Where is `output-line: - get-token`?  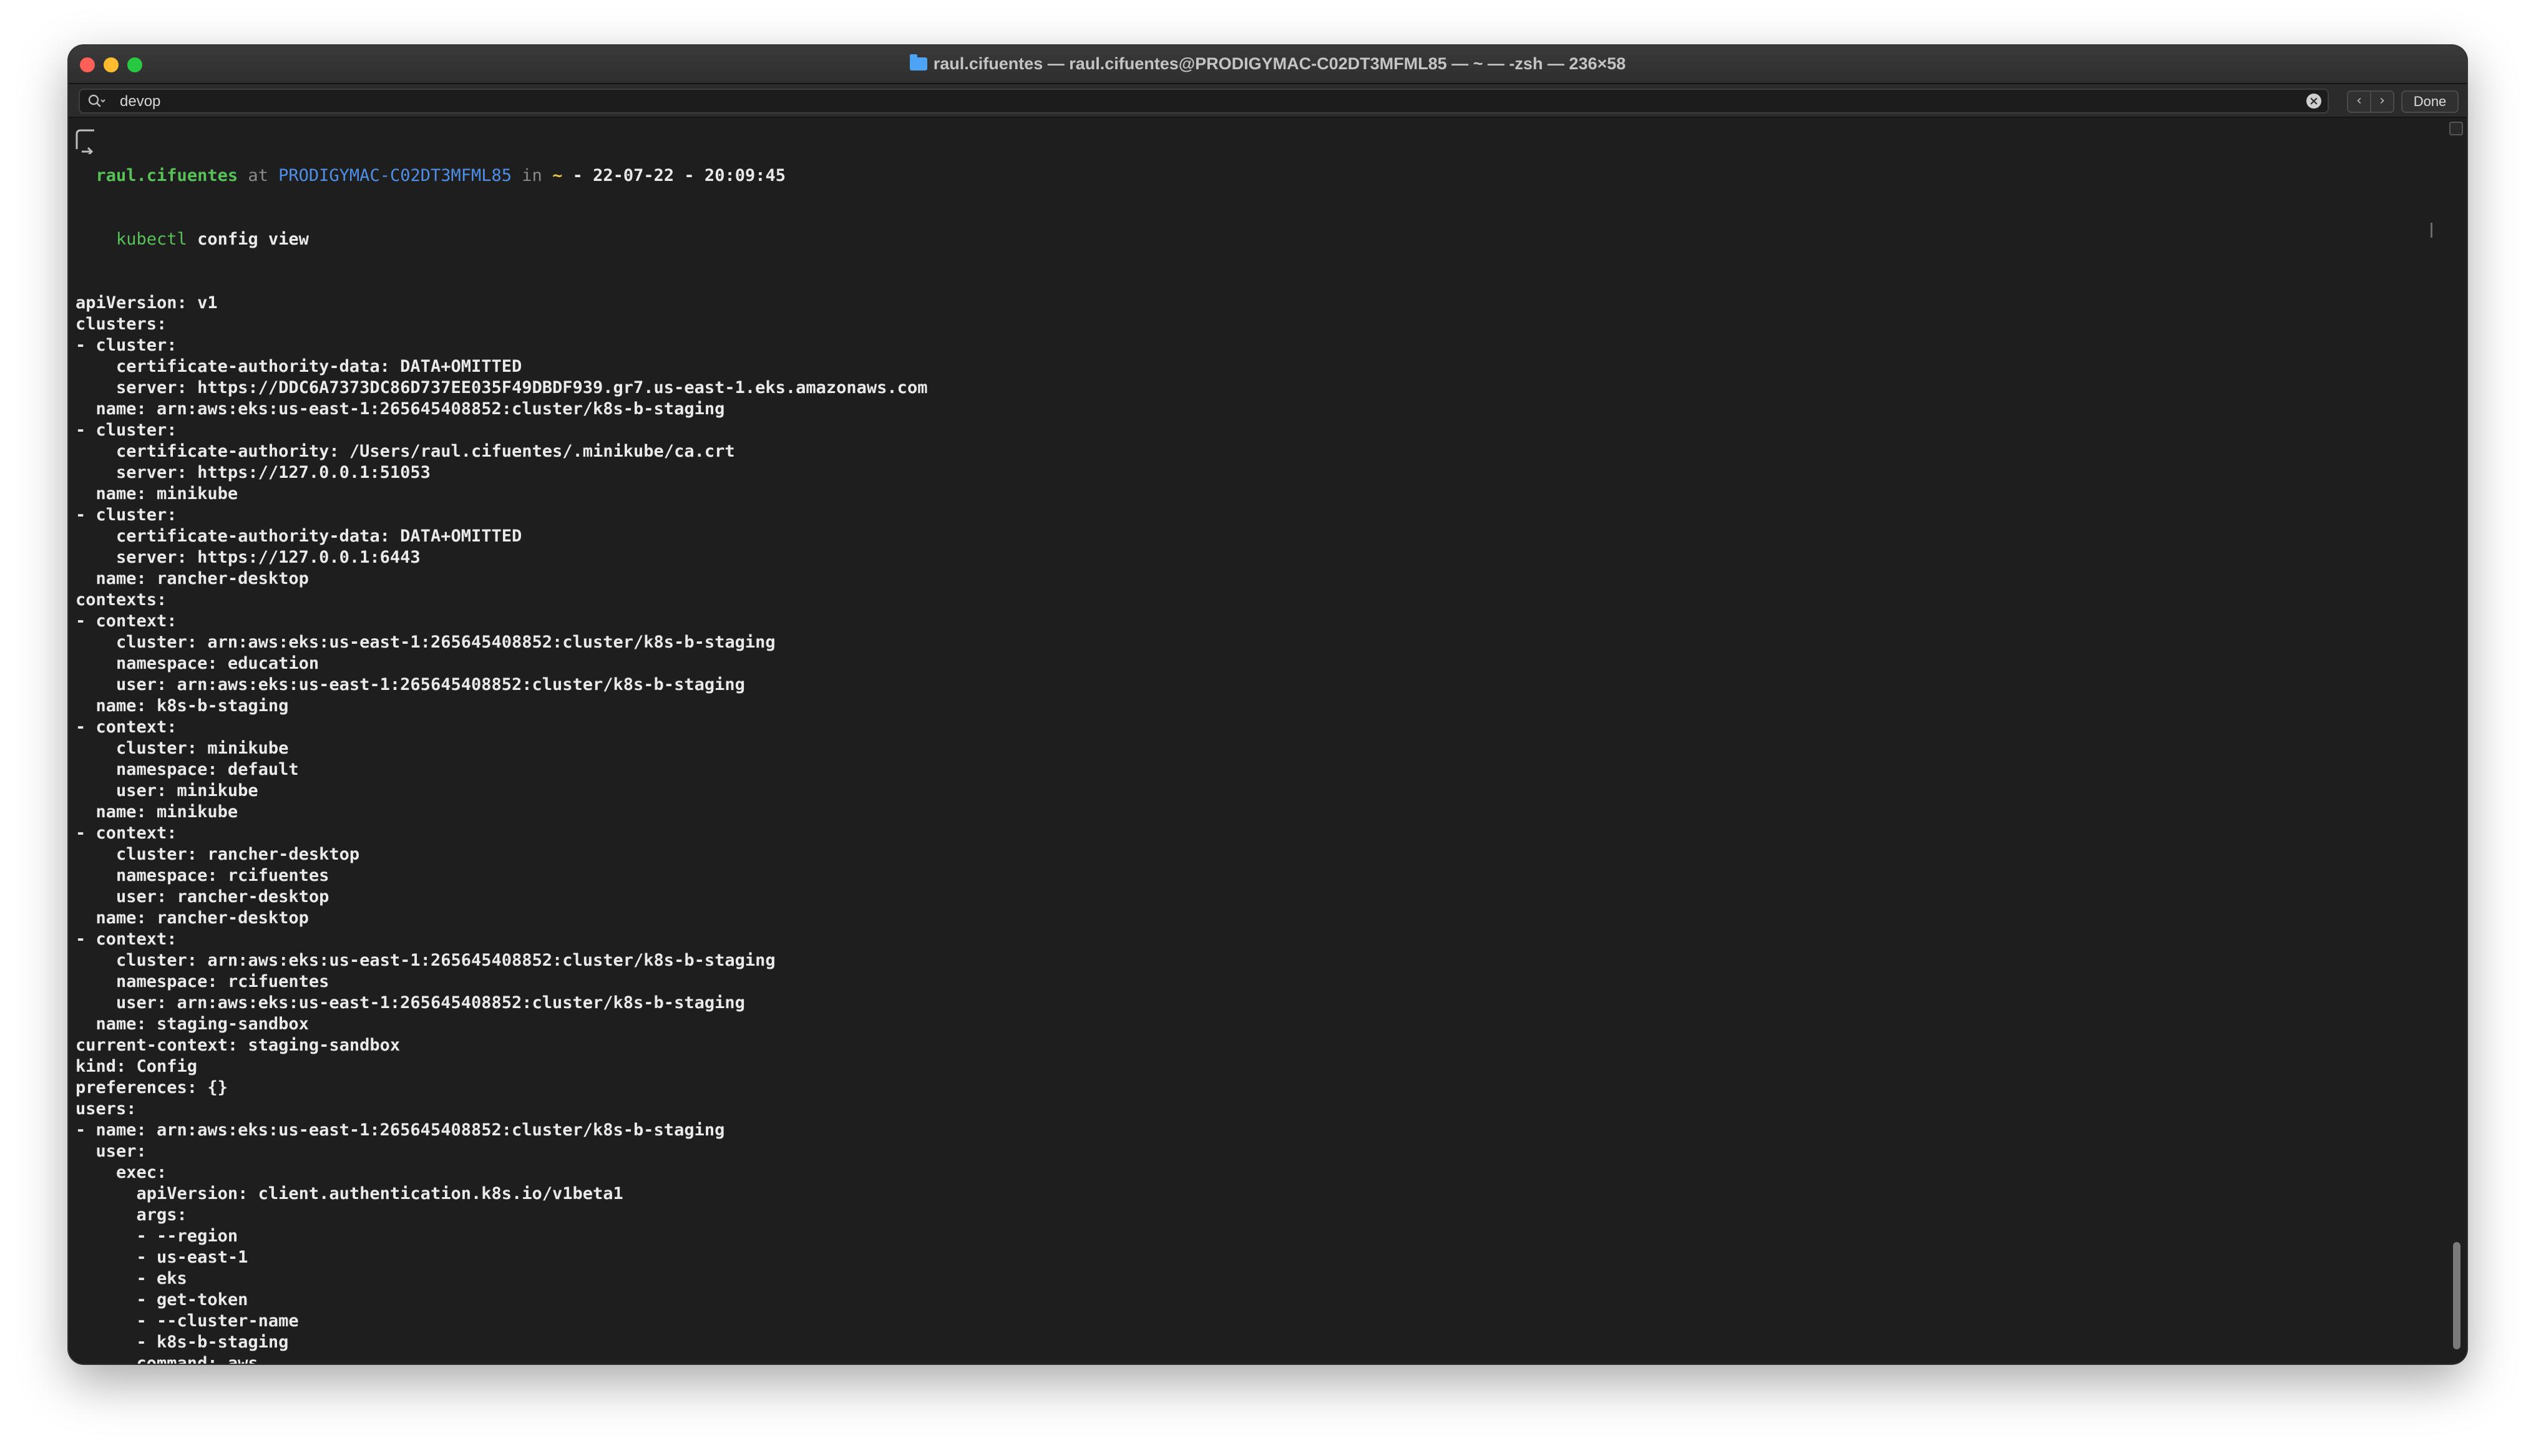
output-line: - get-token is located at coordinates (162, 1299).